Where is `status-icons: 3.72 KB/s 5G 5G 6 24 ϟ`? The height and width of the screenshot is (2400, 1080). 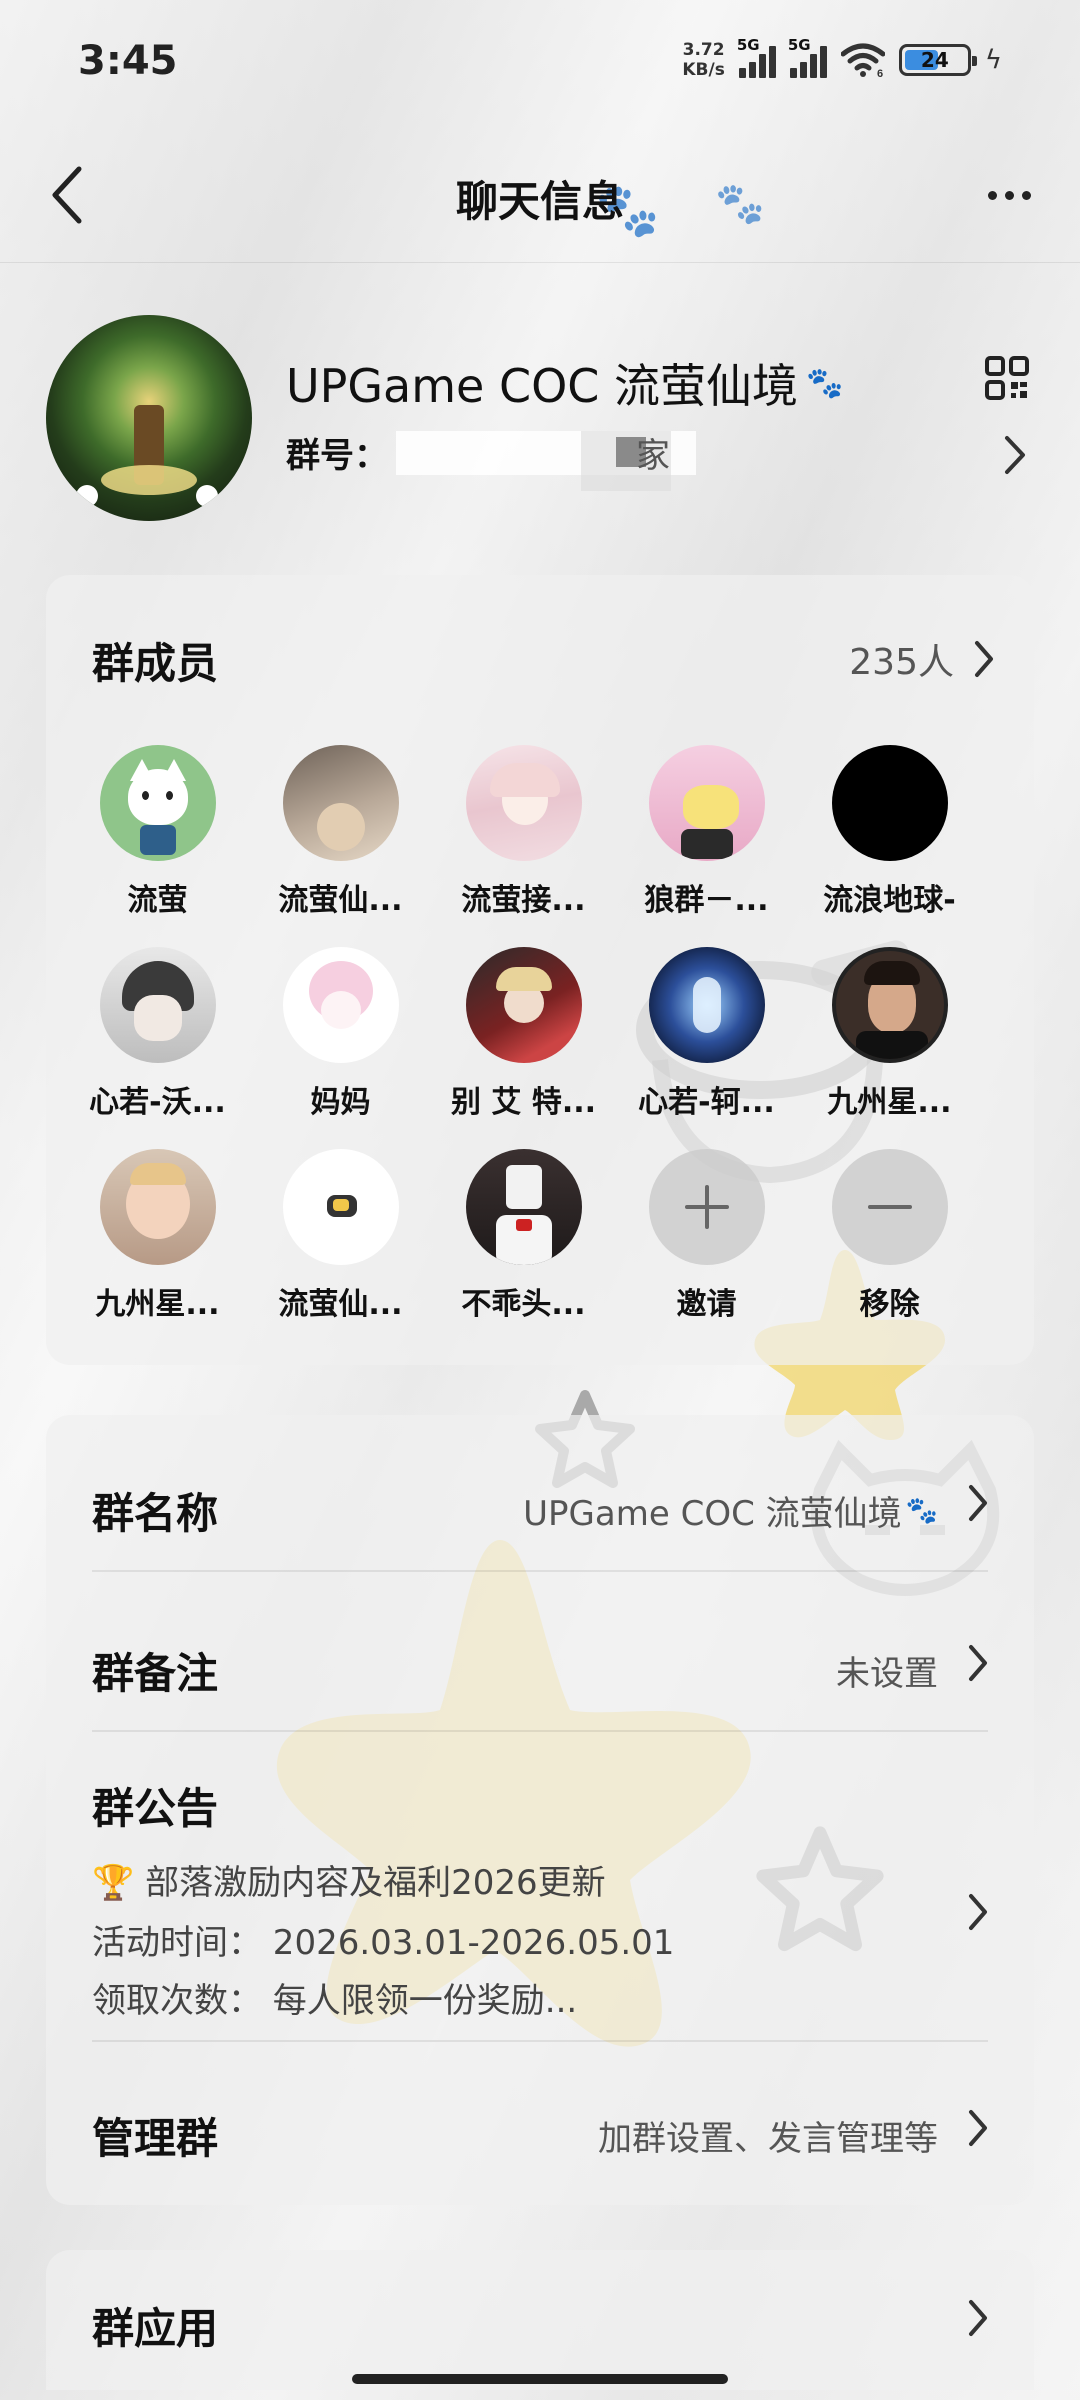
status-icons: 3.72 KB/s 5G 5G 6 24 ϟ is located at coordinates (842, 58).